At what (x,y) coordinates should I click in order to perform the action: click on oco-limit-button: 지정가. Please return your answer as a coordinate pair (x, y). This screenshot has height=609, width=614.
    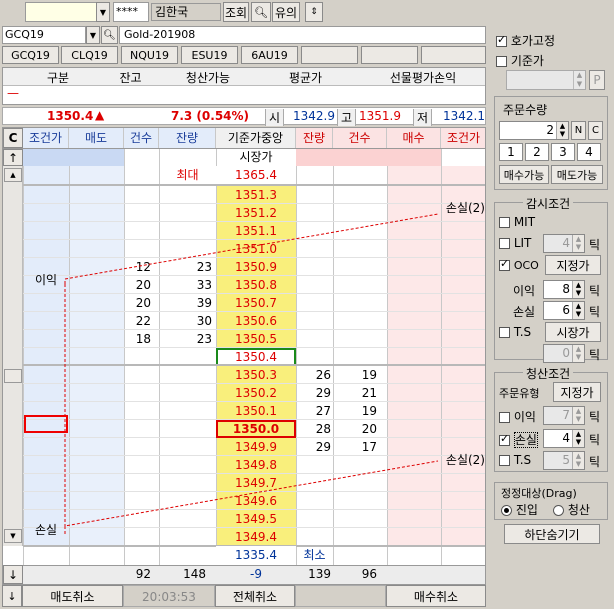
    Looking at the image, I should click on (573, 265).